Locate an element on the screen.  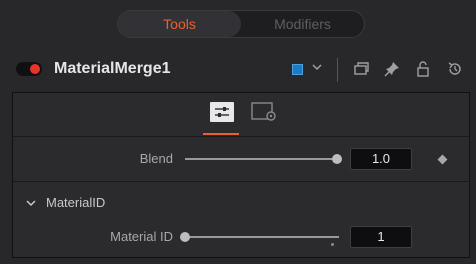
materialid-group-header: MaterialID is located at coordinates (75, 202).